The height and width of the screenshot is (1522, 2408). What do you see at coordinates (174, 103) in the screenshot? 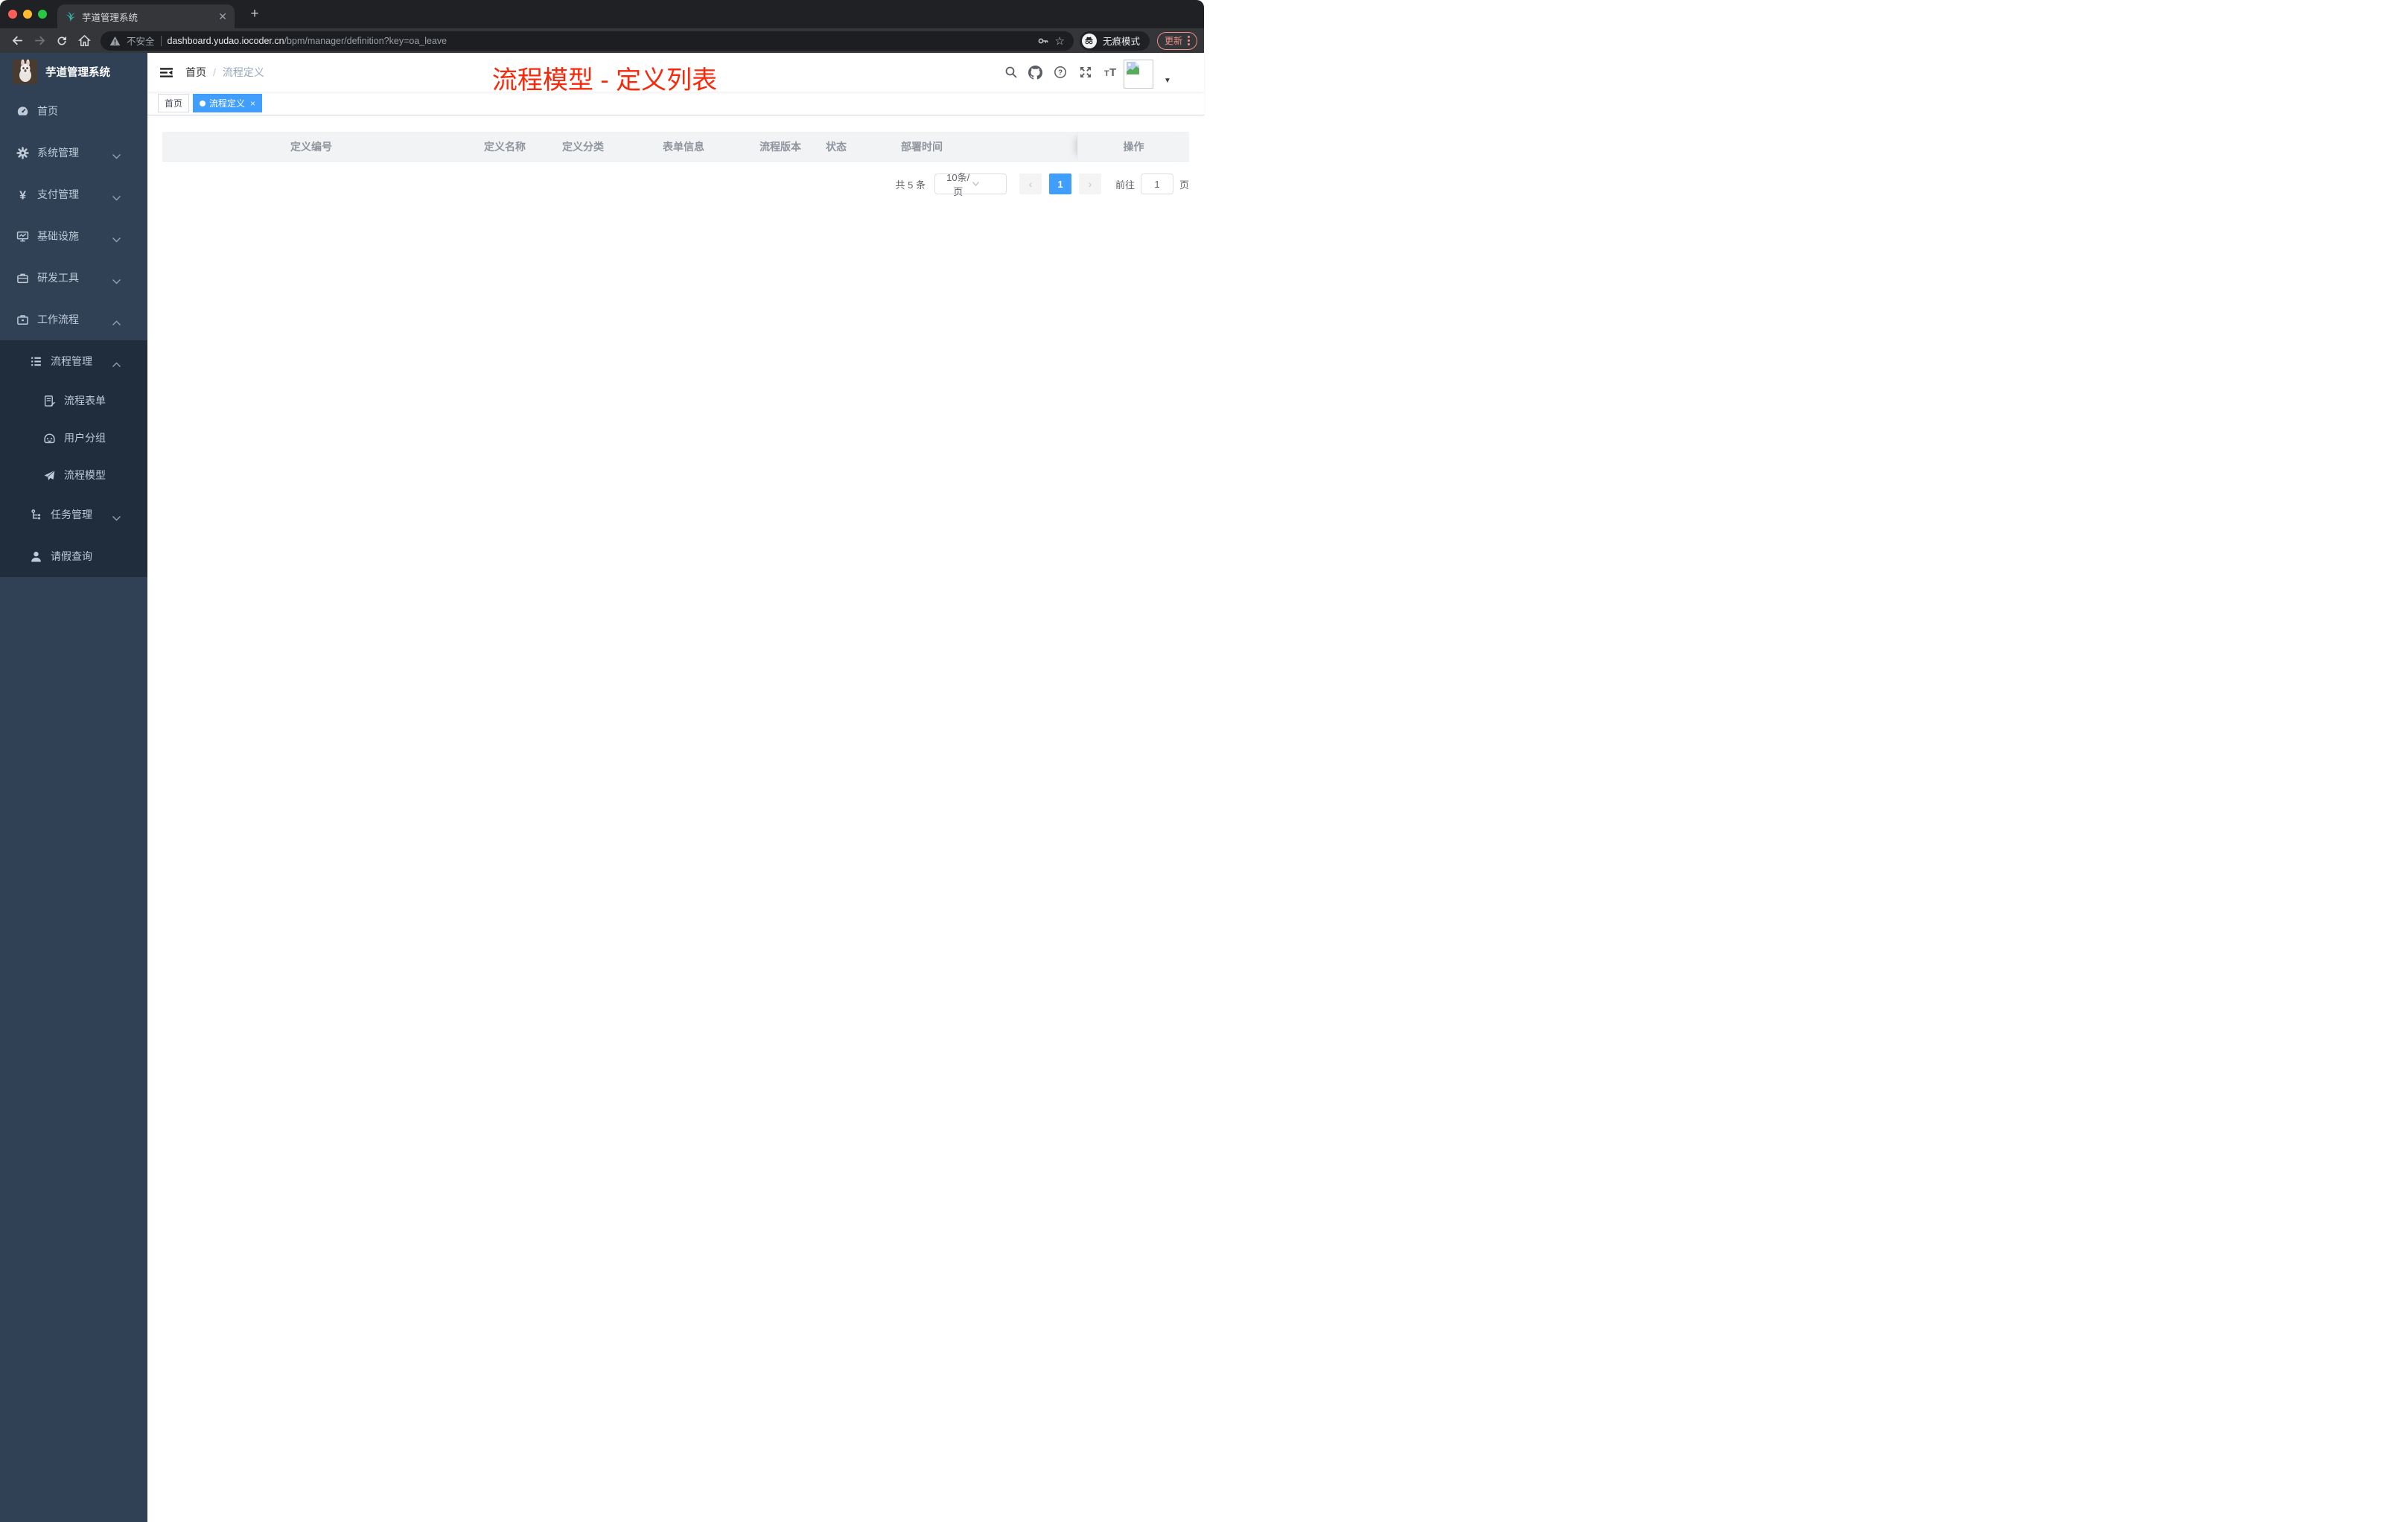
I see `tag-0: 首页` at bounding box center [174, 103].